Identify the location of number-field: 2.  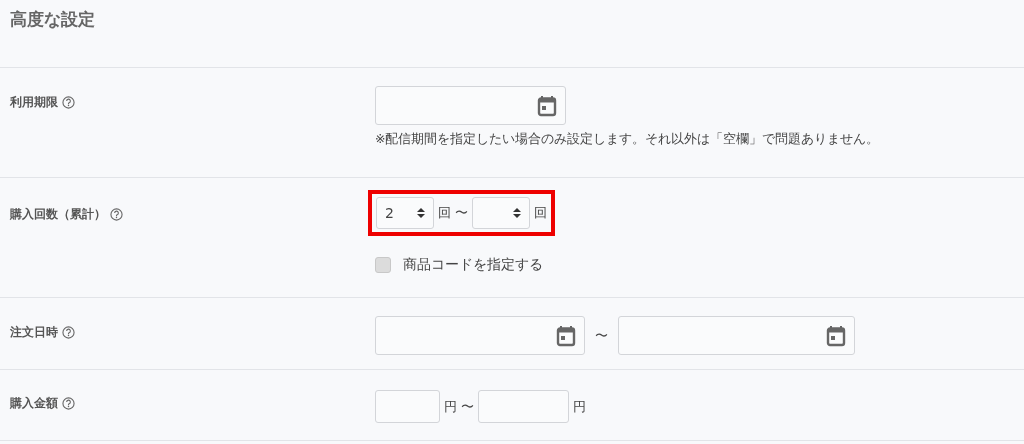
(405, 213).